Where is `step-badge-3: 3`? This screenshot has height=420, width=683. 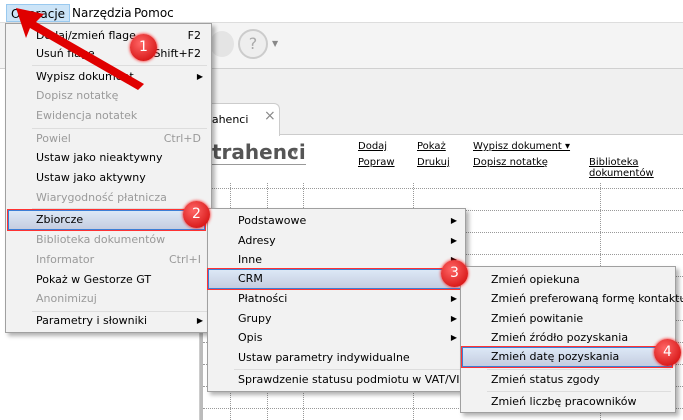 step-badge-3: 3 is located at coordinates (454, 273).